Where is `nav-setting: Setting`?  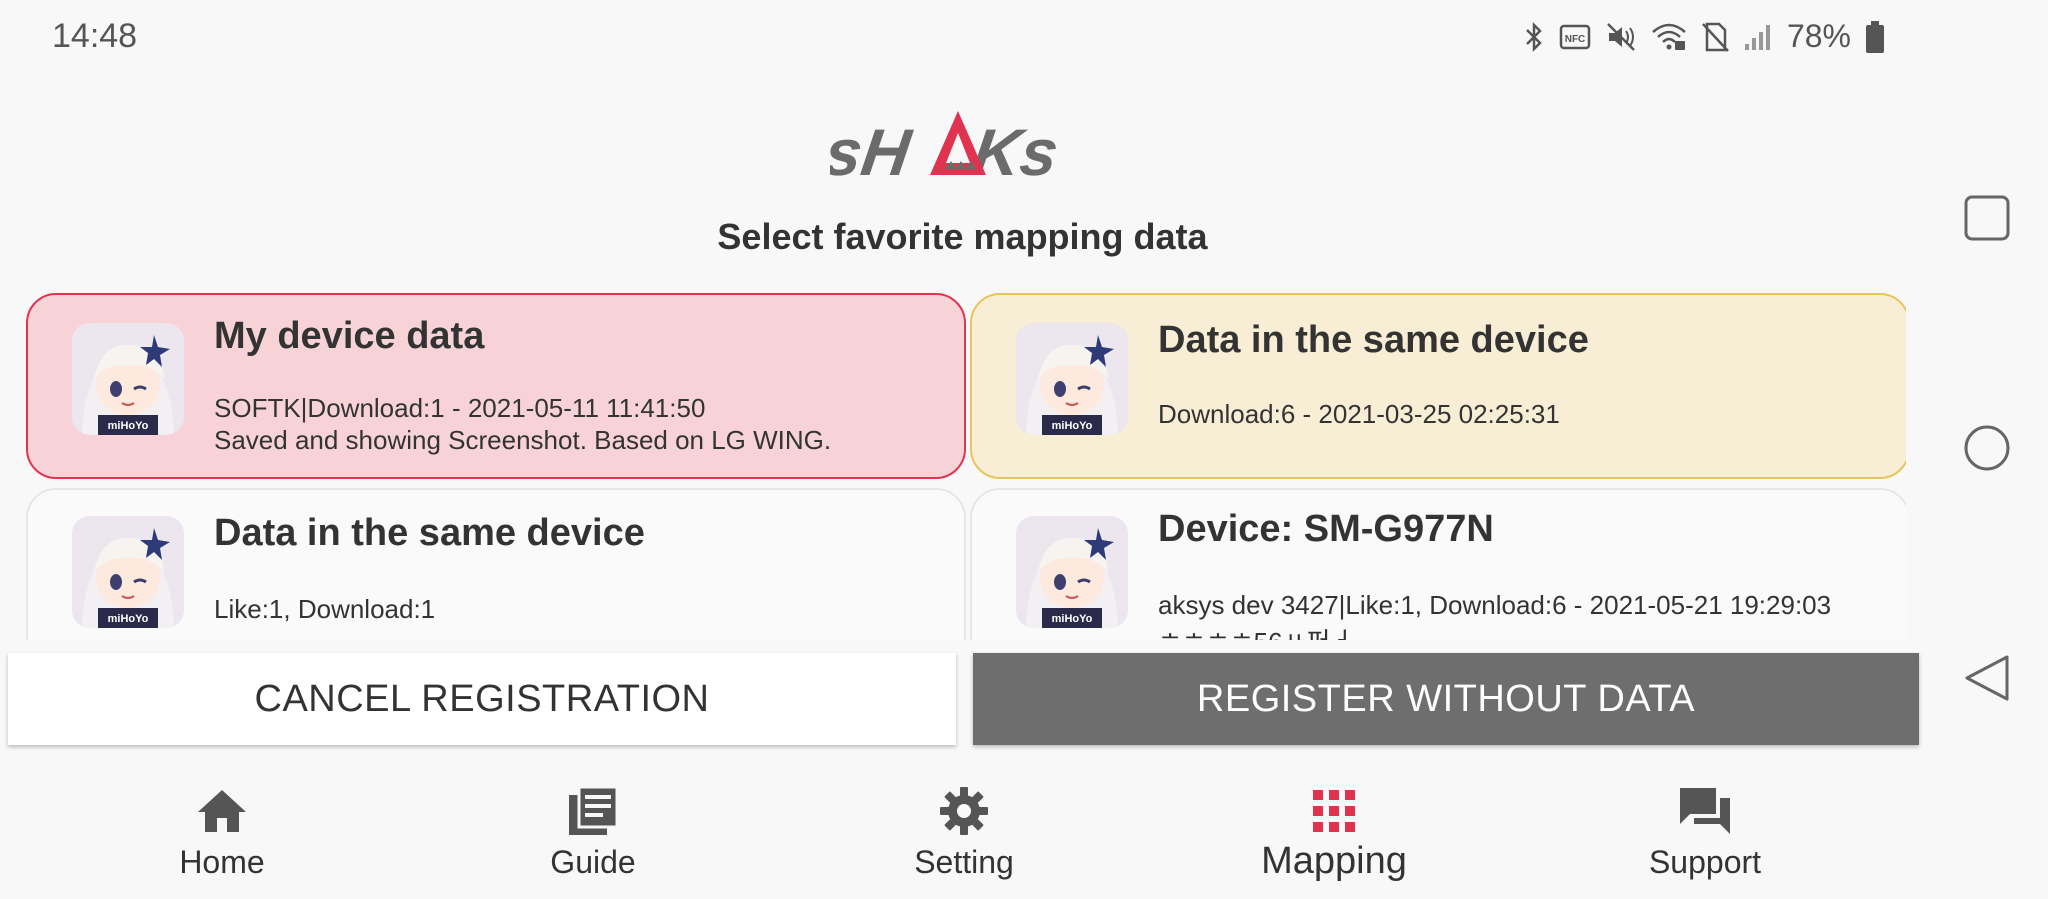 nav-setting: Setting is located at coordinates (964, 834).